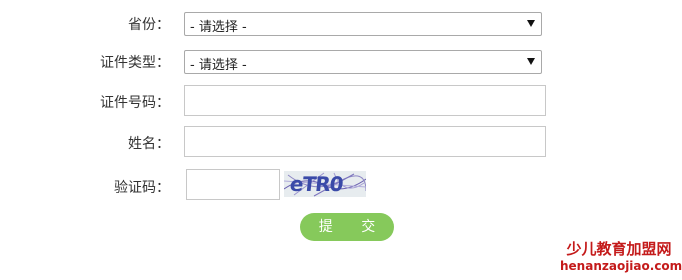 The image size is (682, 280). Describe the element at coordinates (365, 141) in the screenshot. I see `name-input` at that location.